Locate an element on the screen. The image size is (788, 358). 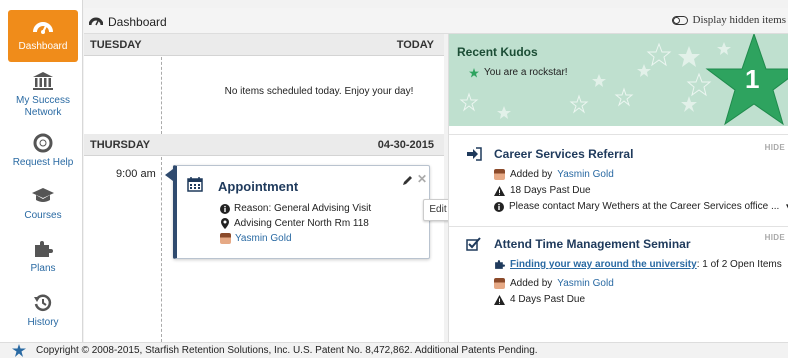
plan-link: Finding your way around the university is located at coordinates (603, 264).